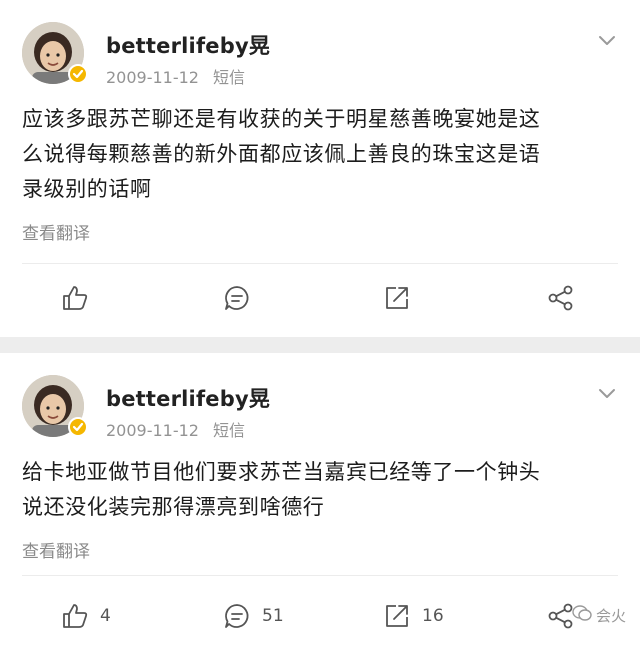 Image resolution: width=640 pixels, height=652 pixels. What do you see at coordinates (610, 615) in the screenshot?
I see `watermark-text: 会火` at bounding box center [610, 615].